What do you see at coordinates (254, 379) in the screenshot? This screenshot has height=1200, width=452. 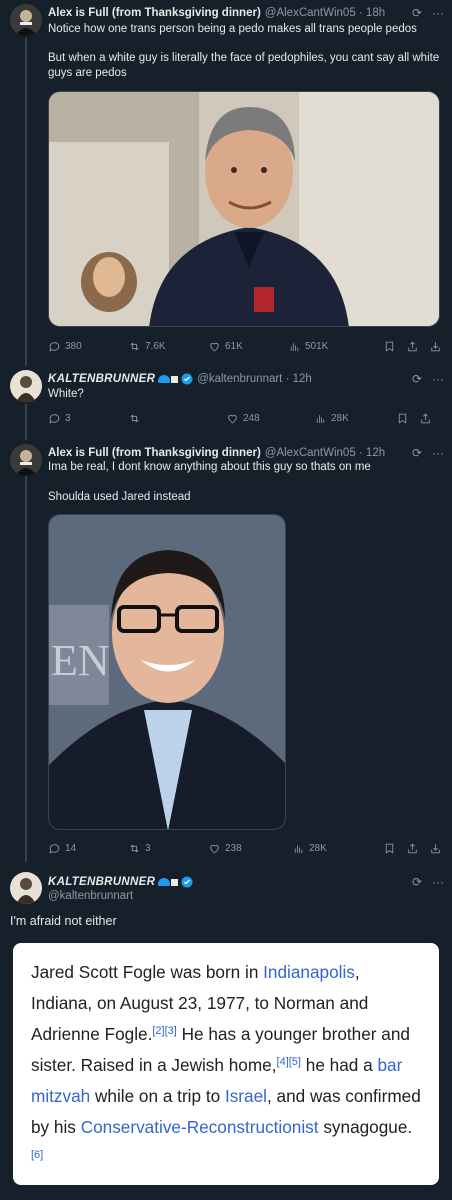 I see `handle: @kaltenbrunnart · 12h` at bounding box center [254, 379].